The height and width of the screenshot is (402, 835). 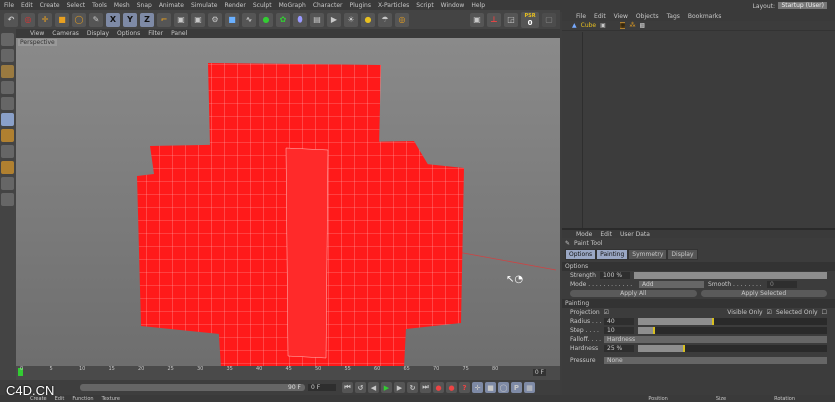 What do you see at coordinates (612, 254) in the screenshot?
I see `tab-painting: Painting` at bounding box center [612, 254].